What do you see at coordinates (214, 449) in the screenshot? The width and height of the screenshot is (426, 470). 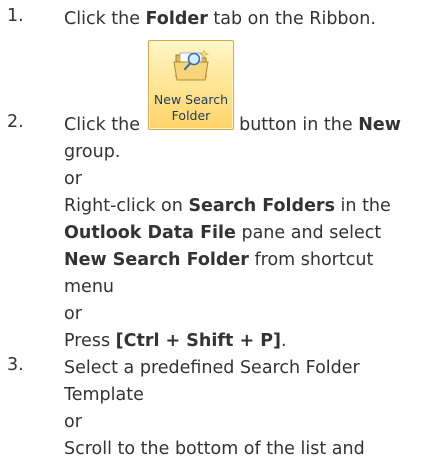 I see `step-line: Scroll to the bottom of the list and` at bounding box center [214, 449].